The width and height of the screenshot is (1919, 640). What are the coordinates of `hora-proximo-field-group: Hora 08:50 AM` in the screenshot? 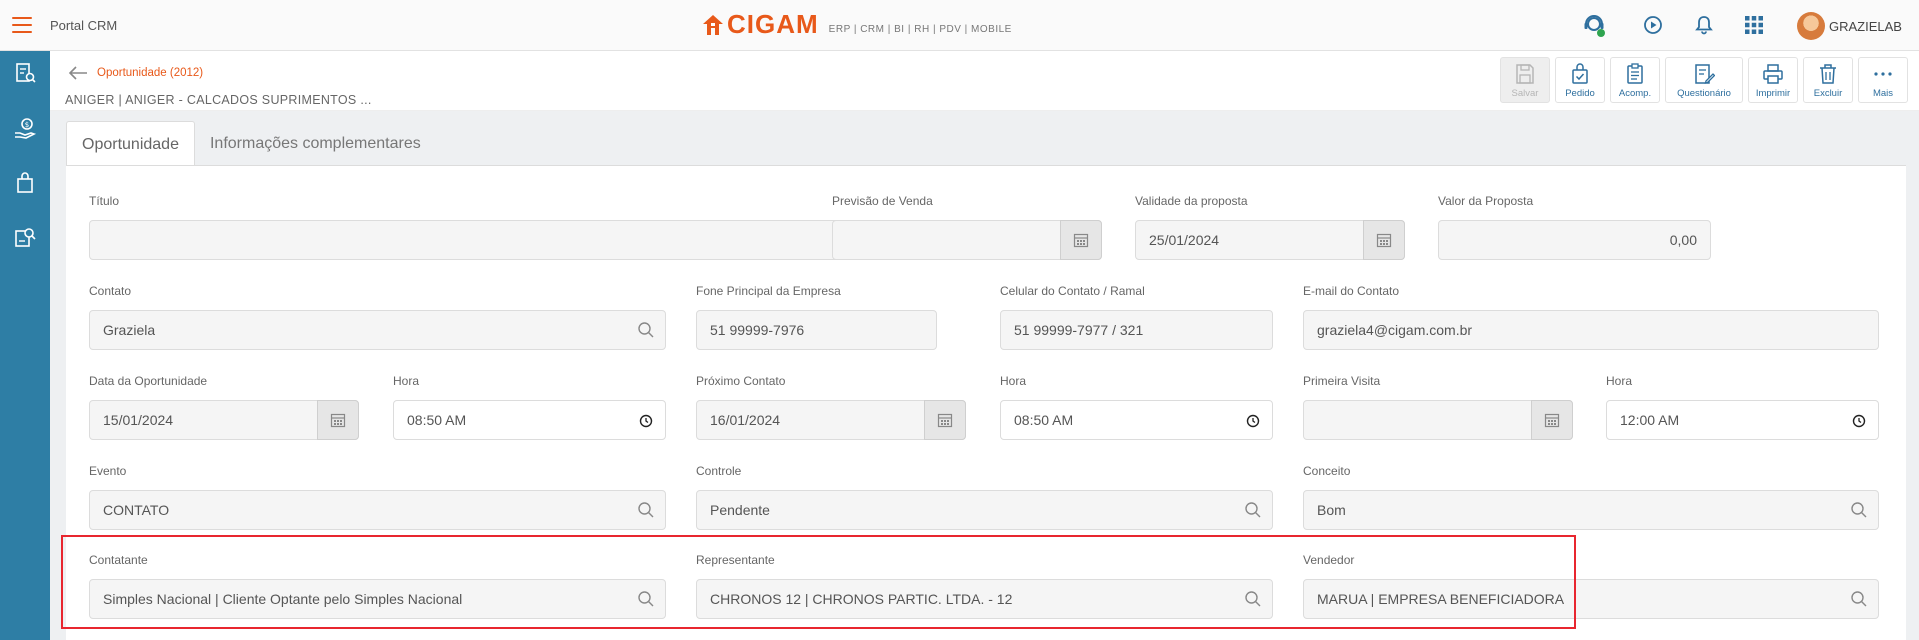 It's located at (1136, 407).